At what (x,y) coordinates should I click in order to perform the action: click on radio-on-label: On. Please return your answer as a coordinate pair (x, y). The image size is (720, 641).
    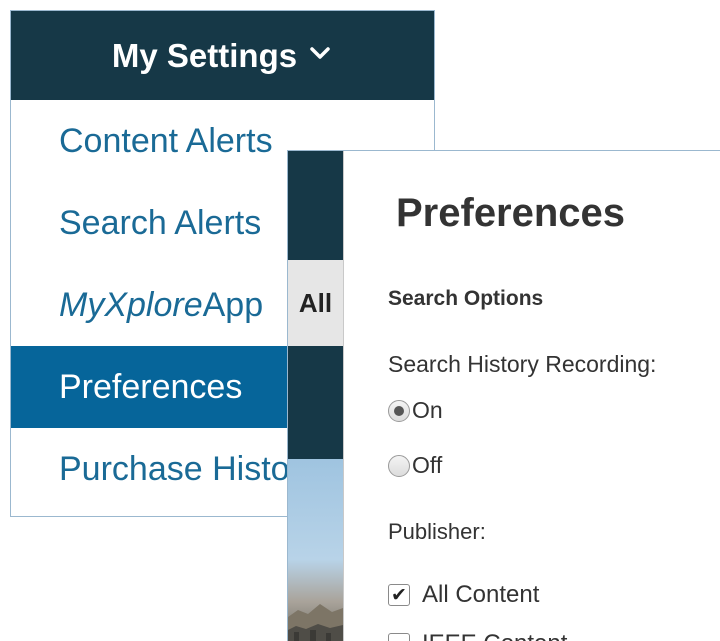
    Looking at the image, I should click on (427, 410).